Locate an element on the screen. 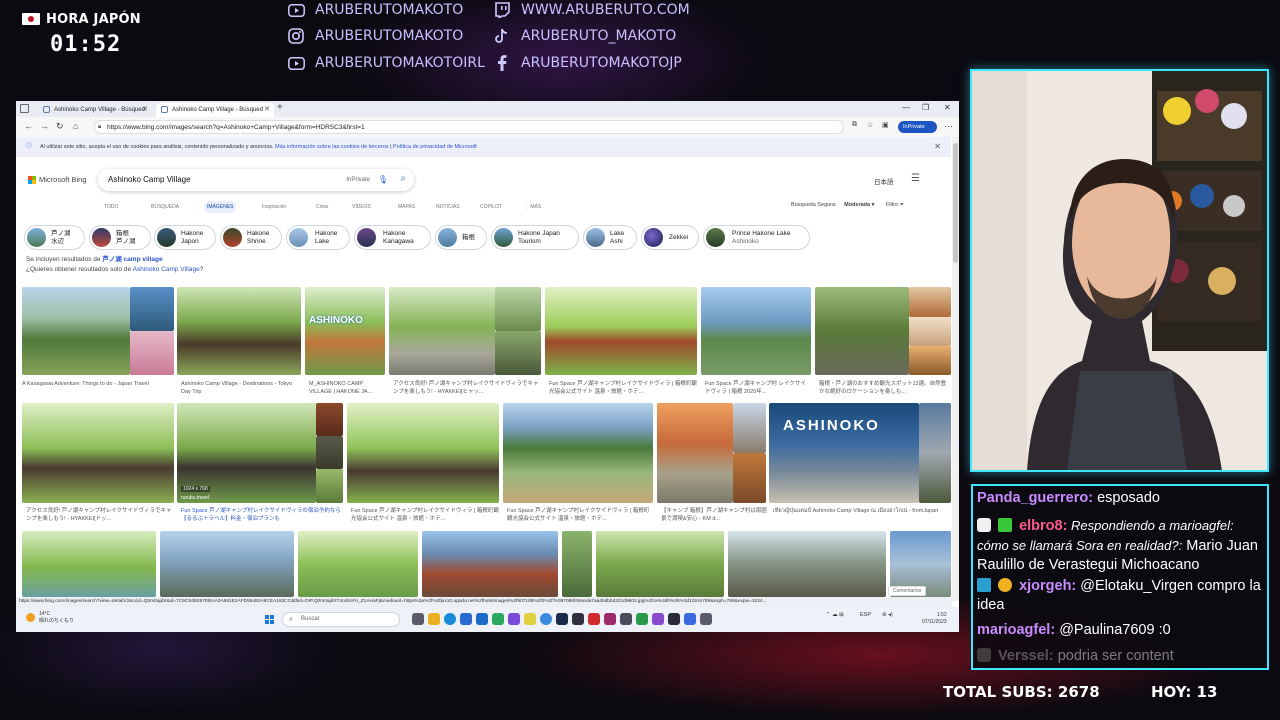  chat-username: marioagfel: is located at coordinates (1016, 630).